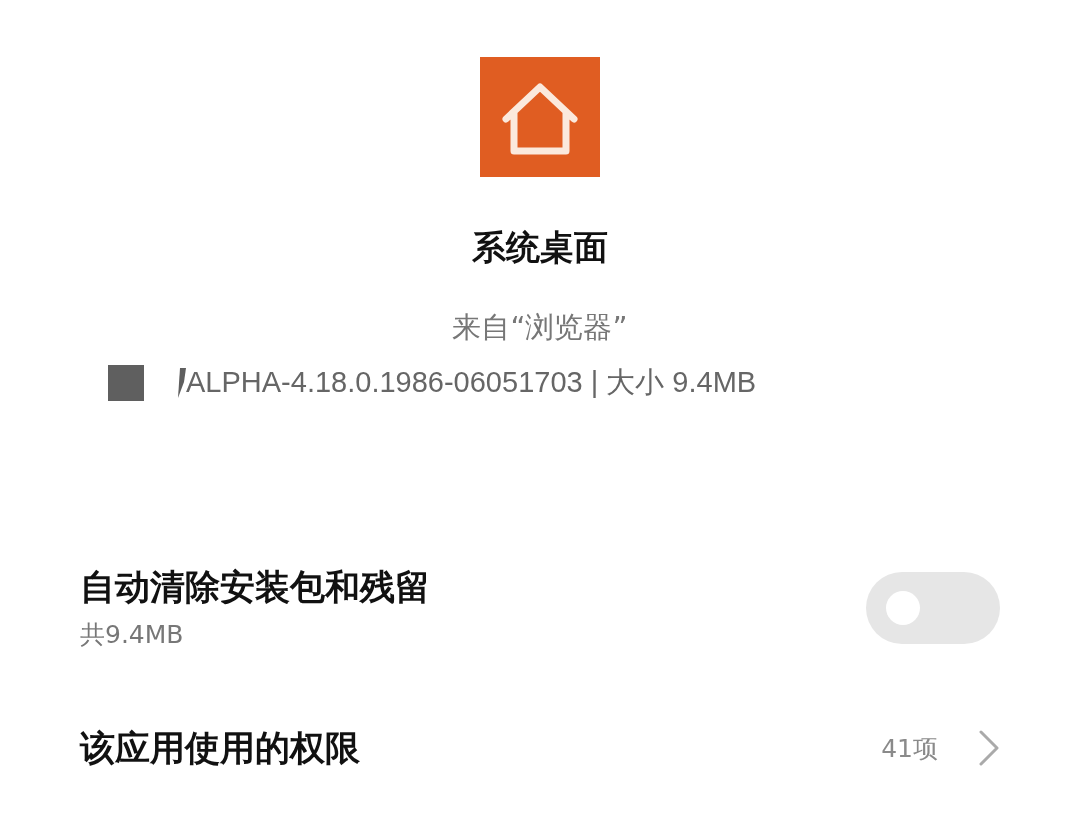  What do you see at coordinates (182, 383) in the screenshot?
I see `redaction-mark` at bounding box center [182, 383].